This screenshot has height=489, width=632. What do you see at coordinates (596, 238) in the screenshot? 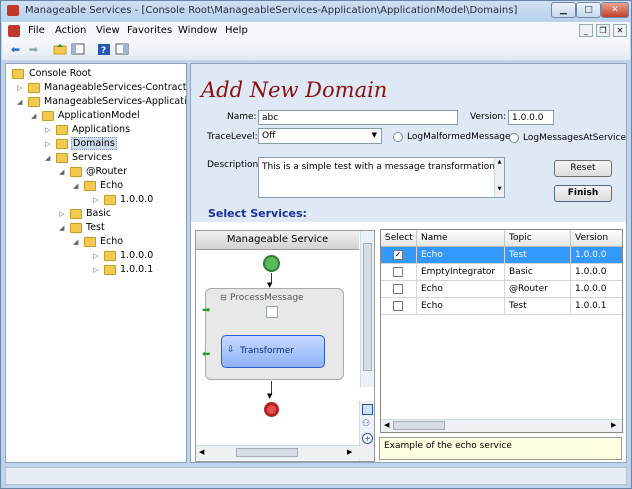
I see `column-header-version: Version` at bounding box center [596, 238].